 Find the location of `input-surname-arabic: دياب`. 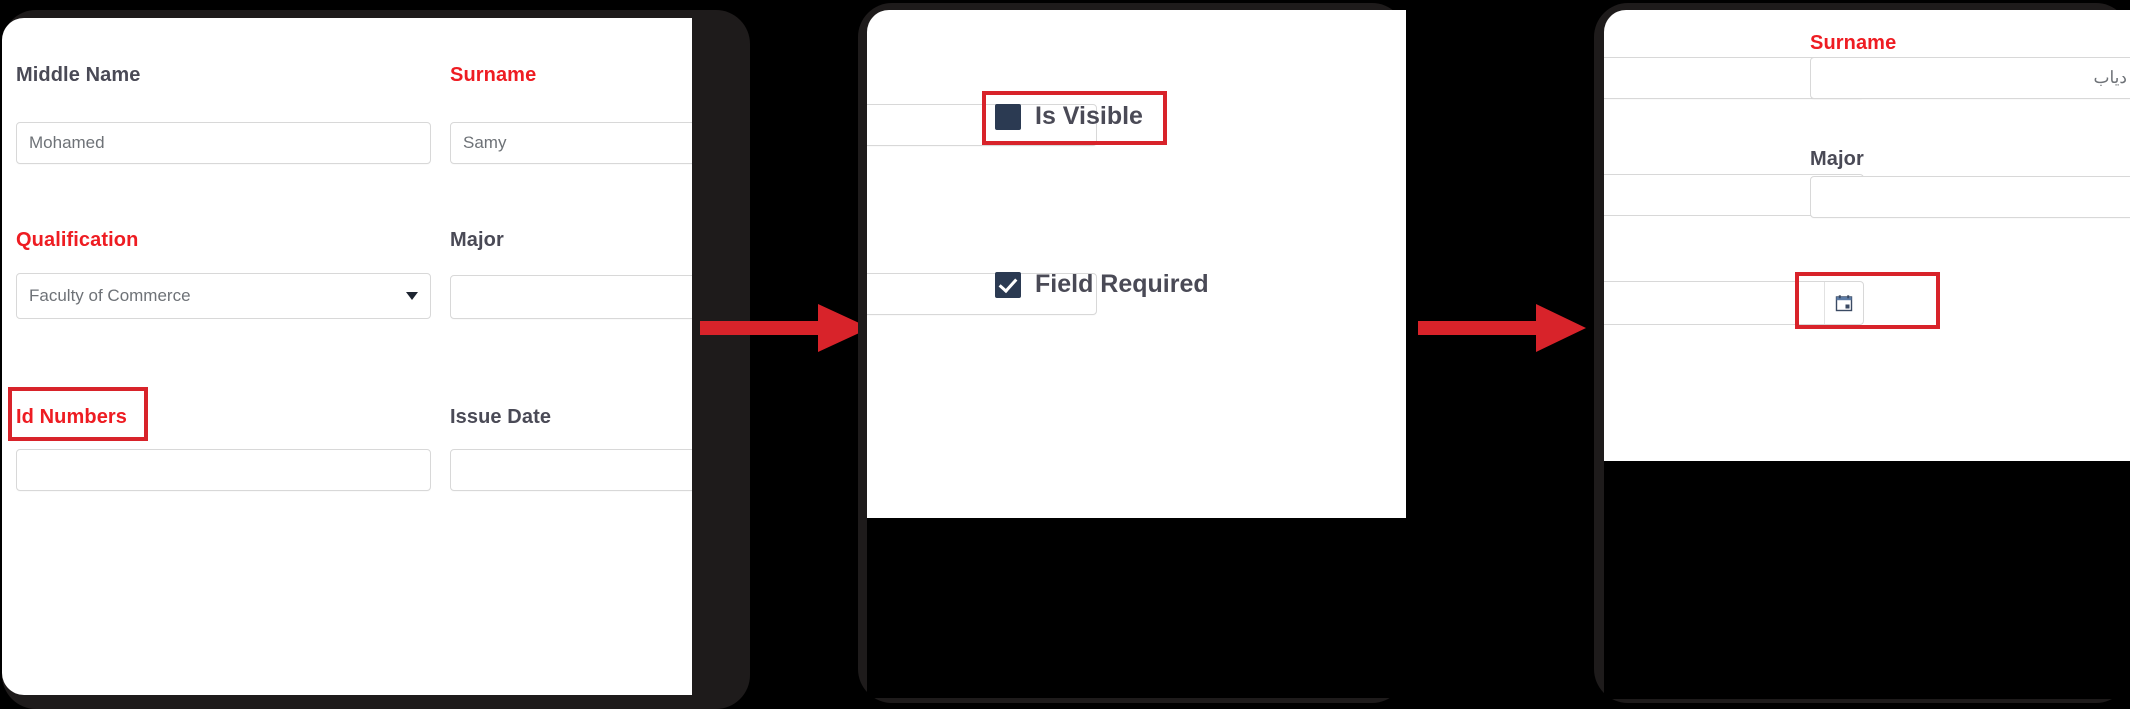

input-surname-arabic: دياب is located at coordinates (1970, 78).